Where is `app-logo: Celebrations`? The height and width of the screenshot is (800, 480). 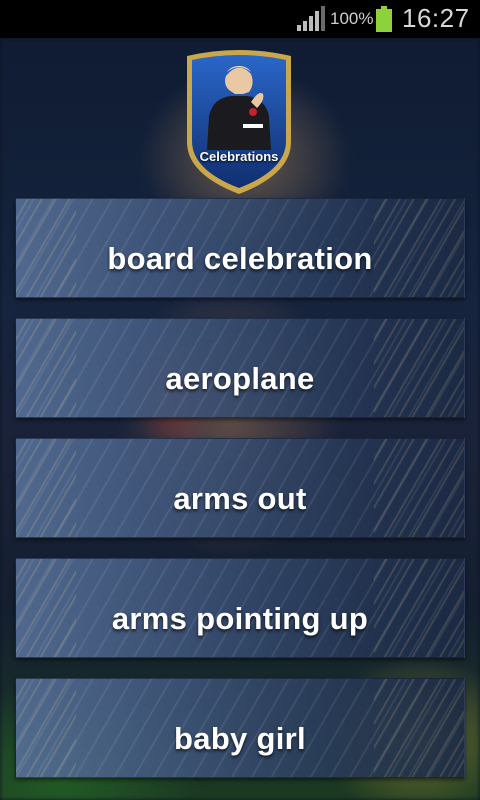
app-logo: Celebrations is located at coordinates (239, 121).